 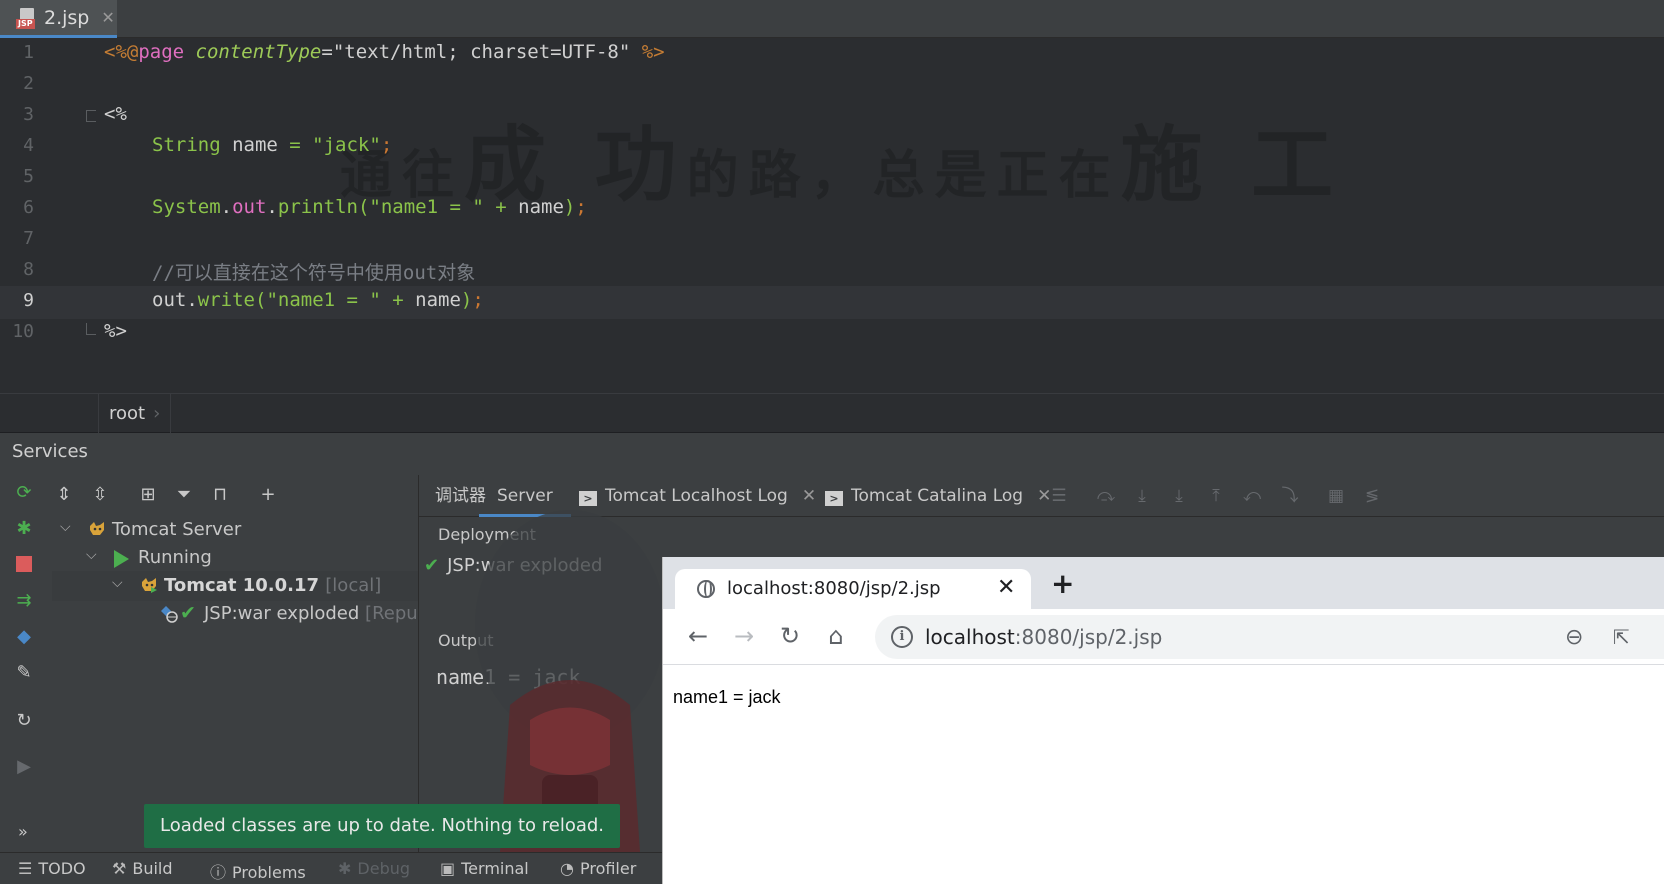 What do you see at coordinates (1336, 496) in the screenshot?
I see `evaluate-table-icon: ▦` at bounding box center [1336, 496].